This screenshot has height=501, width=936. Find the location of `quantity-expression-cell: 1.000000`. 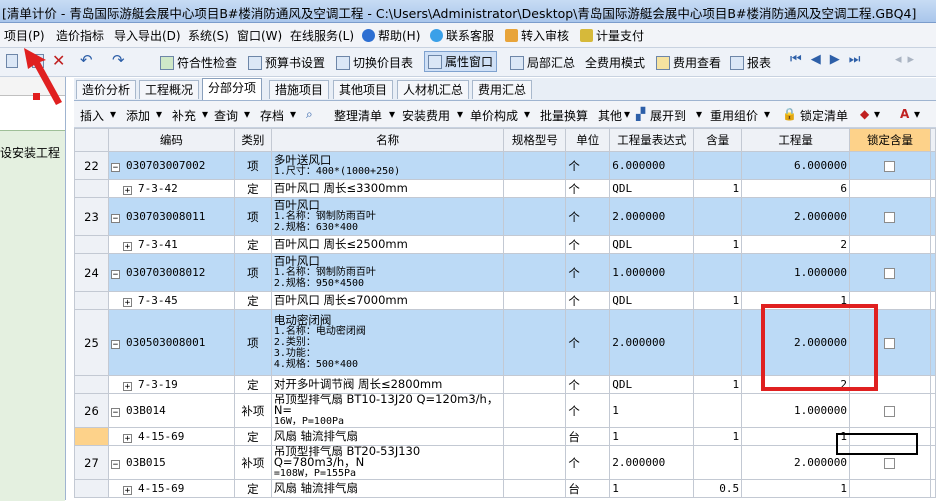

quantity-expression-cell: 1.000000 is located at coordinates (652, 272).